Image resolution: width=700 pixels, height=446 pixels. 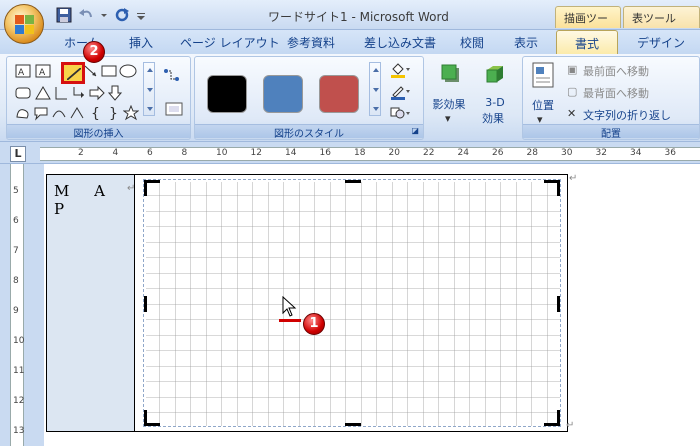 I want to click on resize-handle-top, so click(x=353, y=181).